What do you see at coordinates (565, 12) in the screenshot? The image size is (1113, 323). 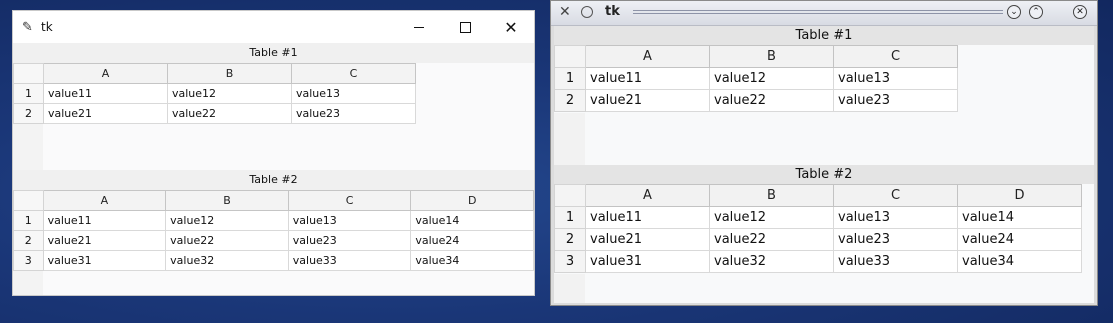 I see `window-menu-icon: ✕` at bounding box center [565, 12].